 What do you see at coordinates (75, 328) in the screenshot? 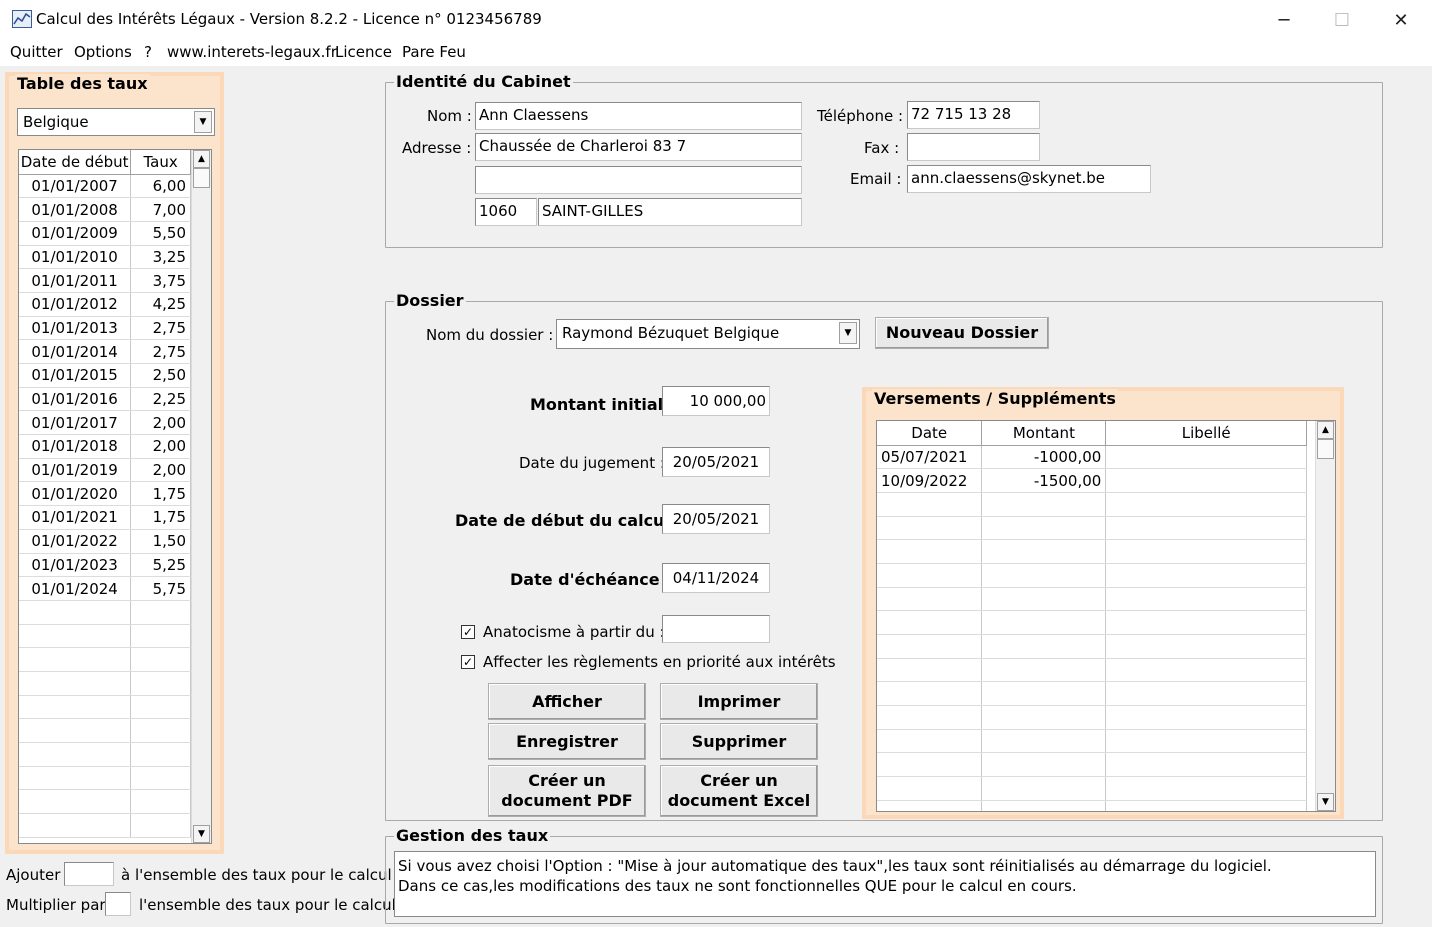
I see `taux-cell-date: 01/01/2013` at bounding box center [75, 328].